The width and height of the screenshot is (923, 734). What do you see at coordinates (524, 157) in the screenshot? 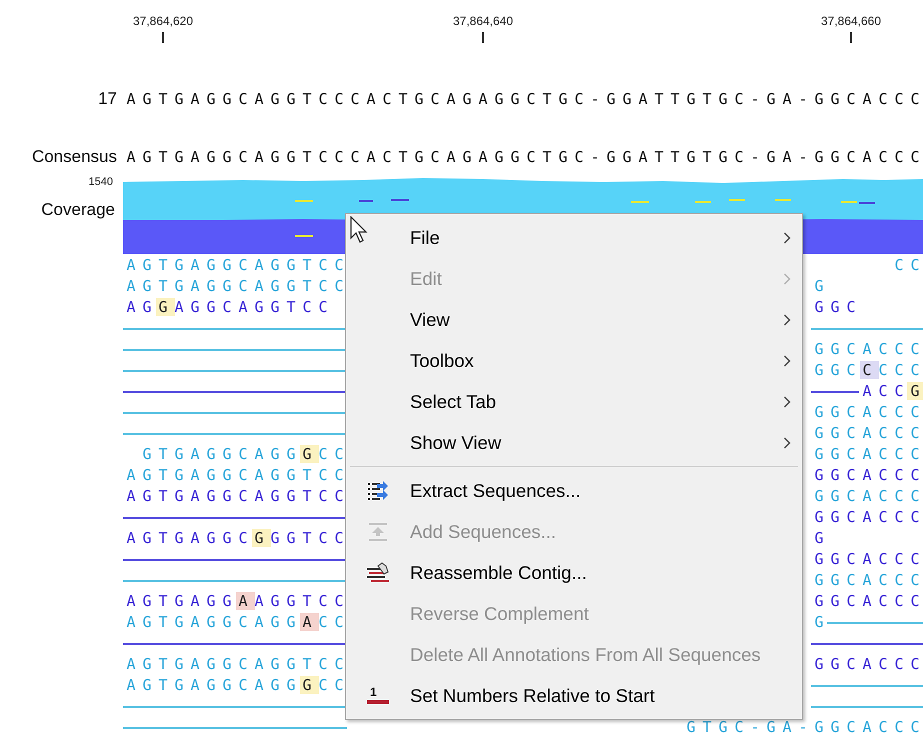
I see `consensus-sequence: AGTGAGGCAGGTCCCACTGCAGAGGCTGC-GGATTGTGC-GA-GGCACCC` at bounding box center [524, 157].